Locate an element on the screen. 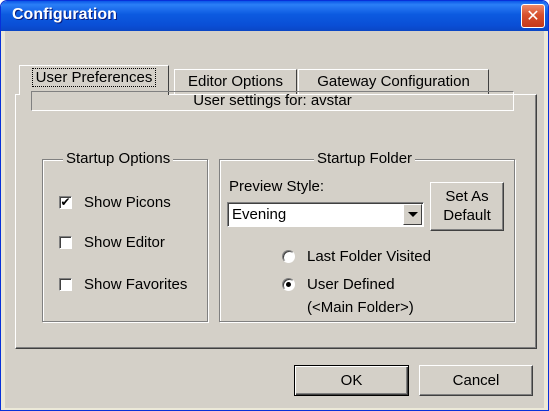 Image resolution: width=549 pixels, height=411 pixels. ok-button: OK is located at coordinates (351, 380).